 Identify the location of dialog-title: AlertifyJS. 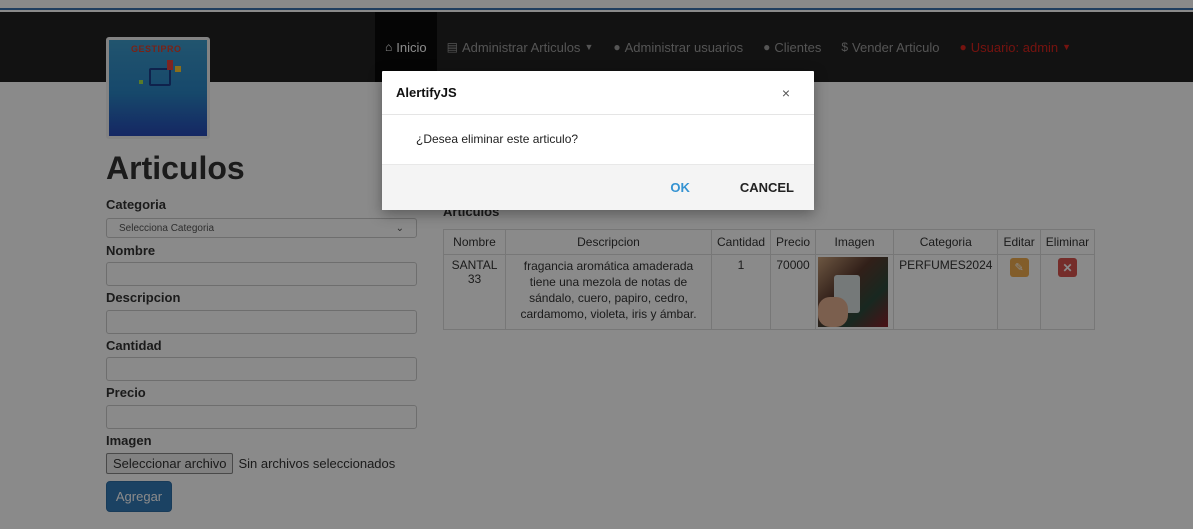
(426, 92).